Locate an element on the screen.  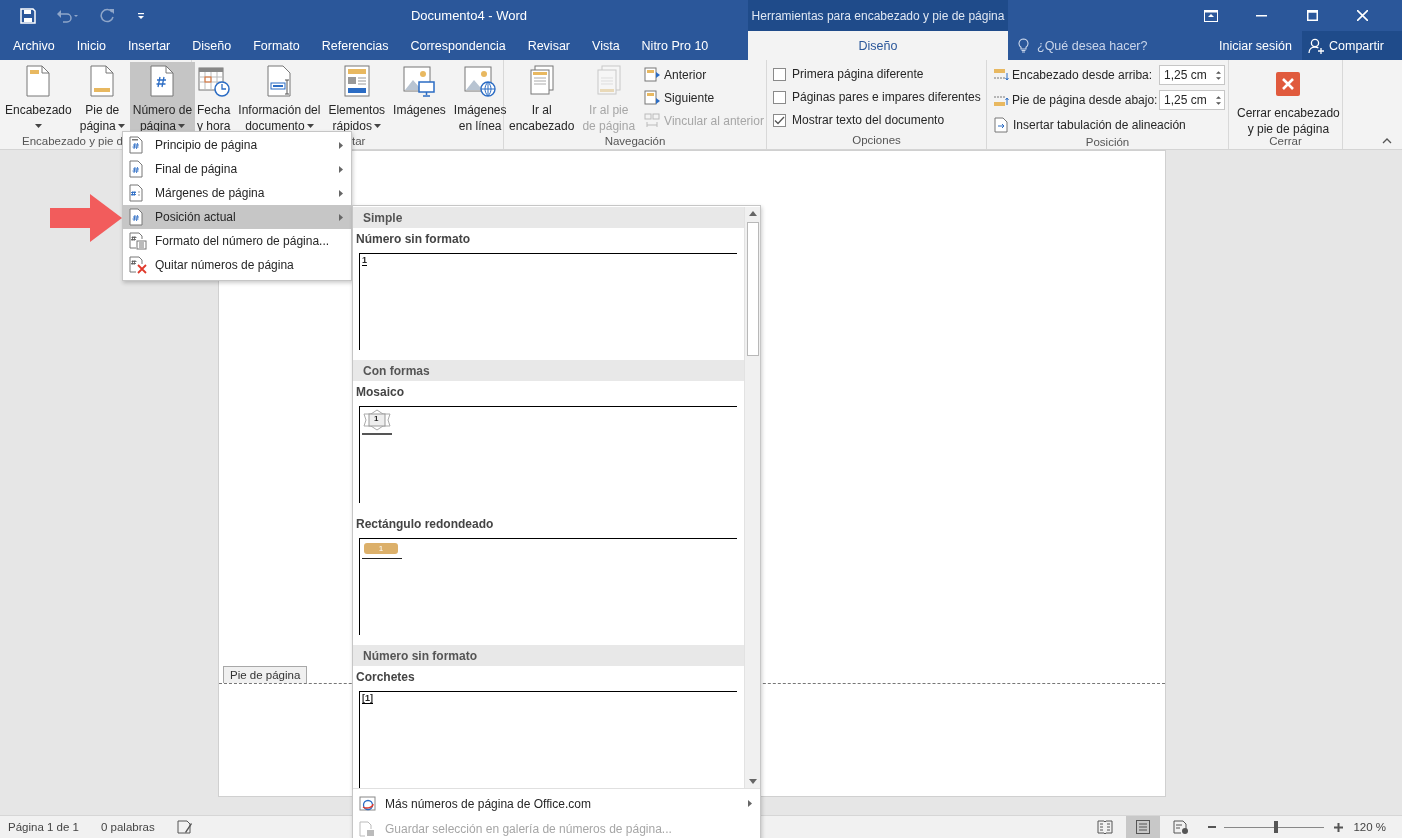
number-format-icon is located at coordinates (138, 241).